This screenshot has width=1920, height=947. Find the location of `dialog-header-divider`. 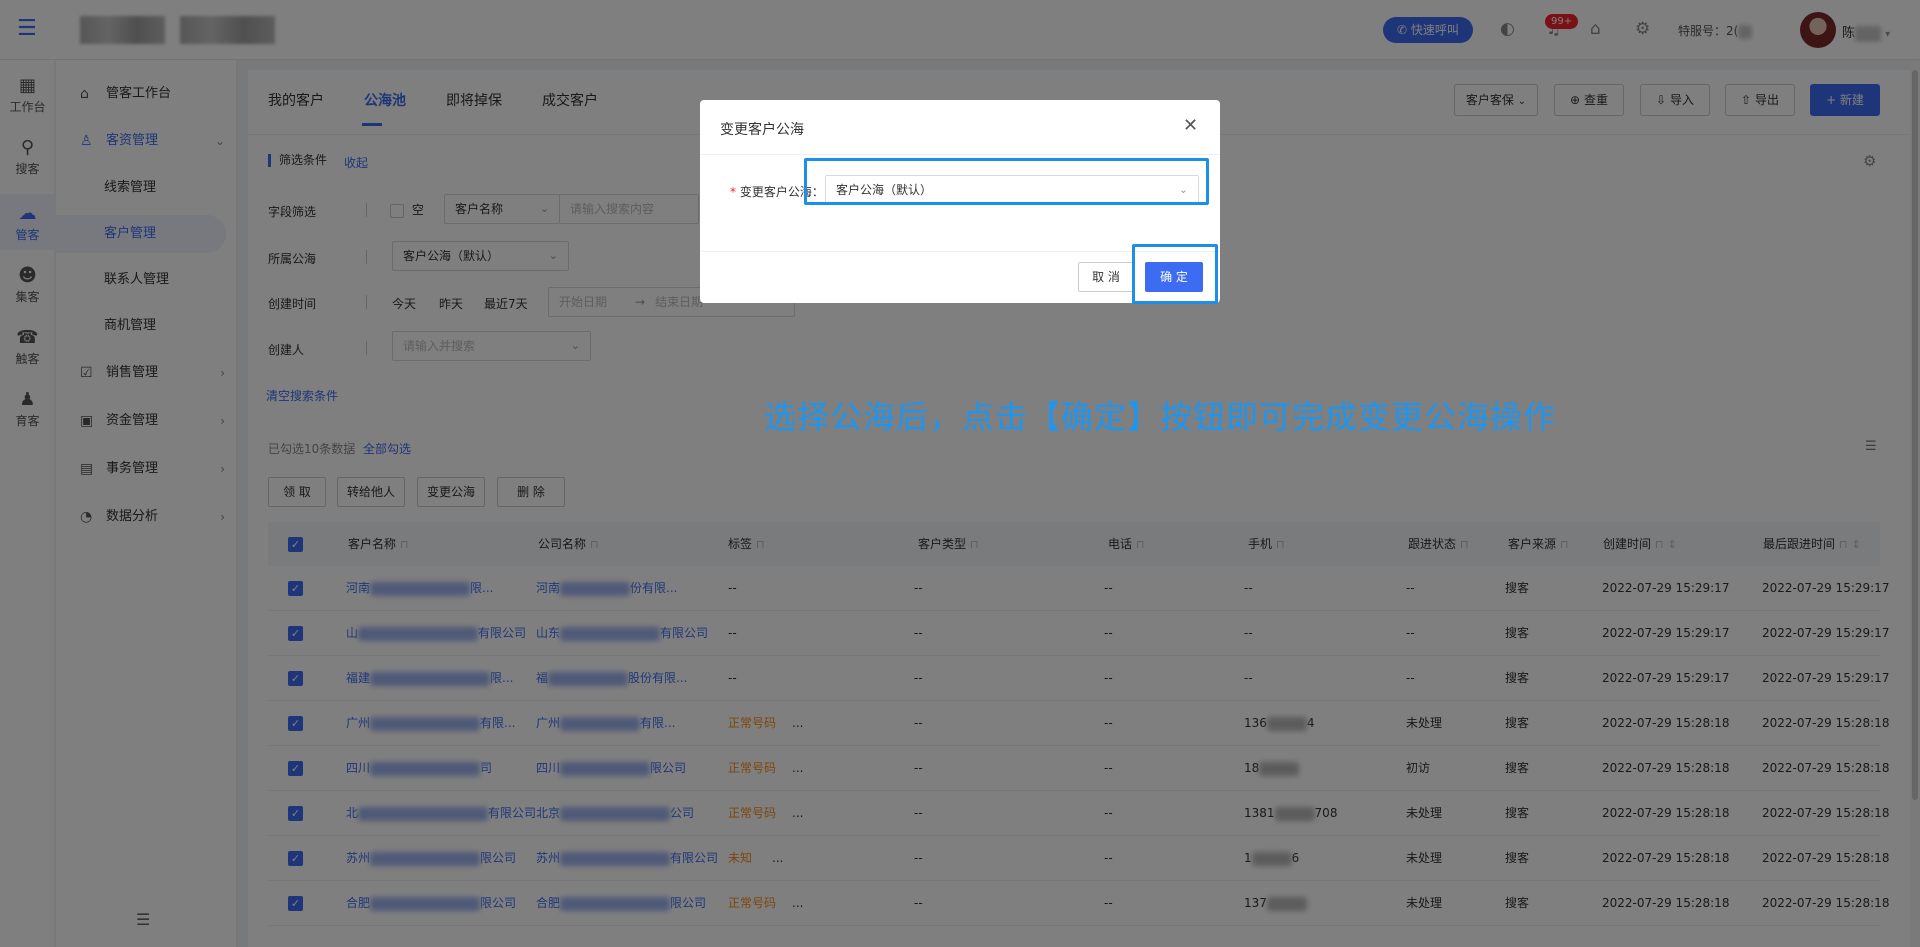

dialog-header-divider is located at coordinates (960, 154).